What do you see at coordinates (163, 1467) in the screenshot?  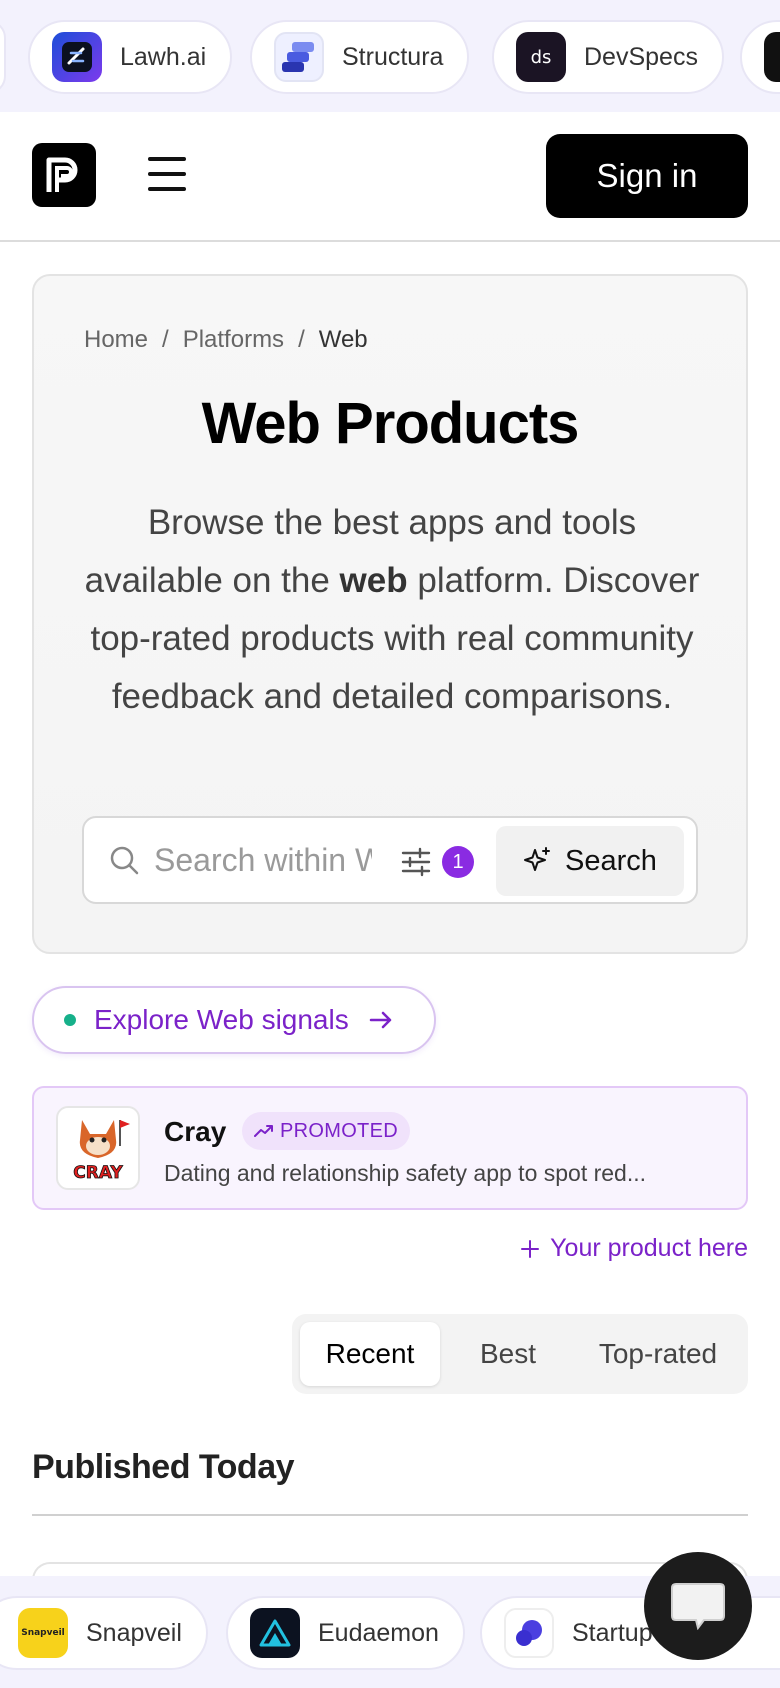 I see `section-title: Published Today` at bounding box center [163, 1467].